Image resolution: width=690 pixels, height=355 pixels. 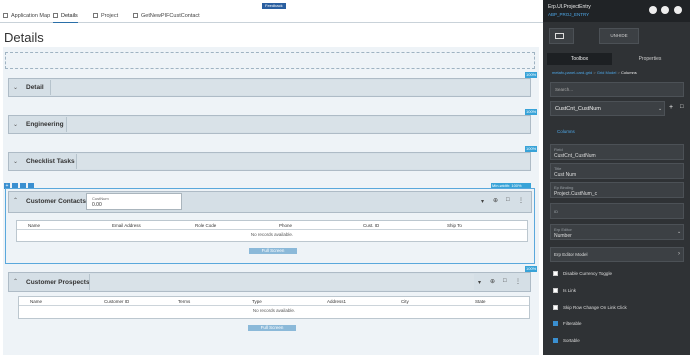 I want to click on checkbox-row: Is Link, so click(x=618, y=291).